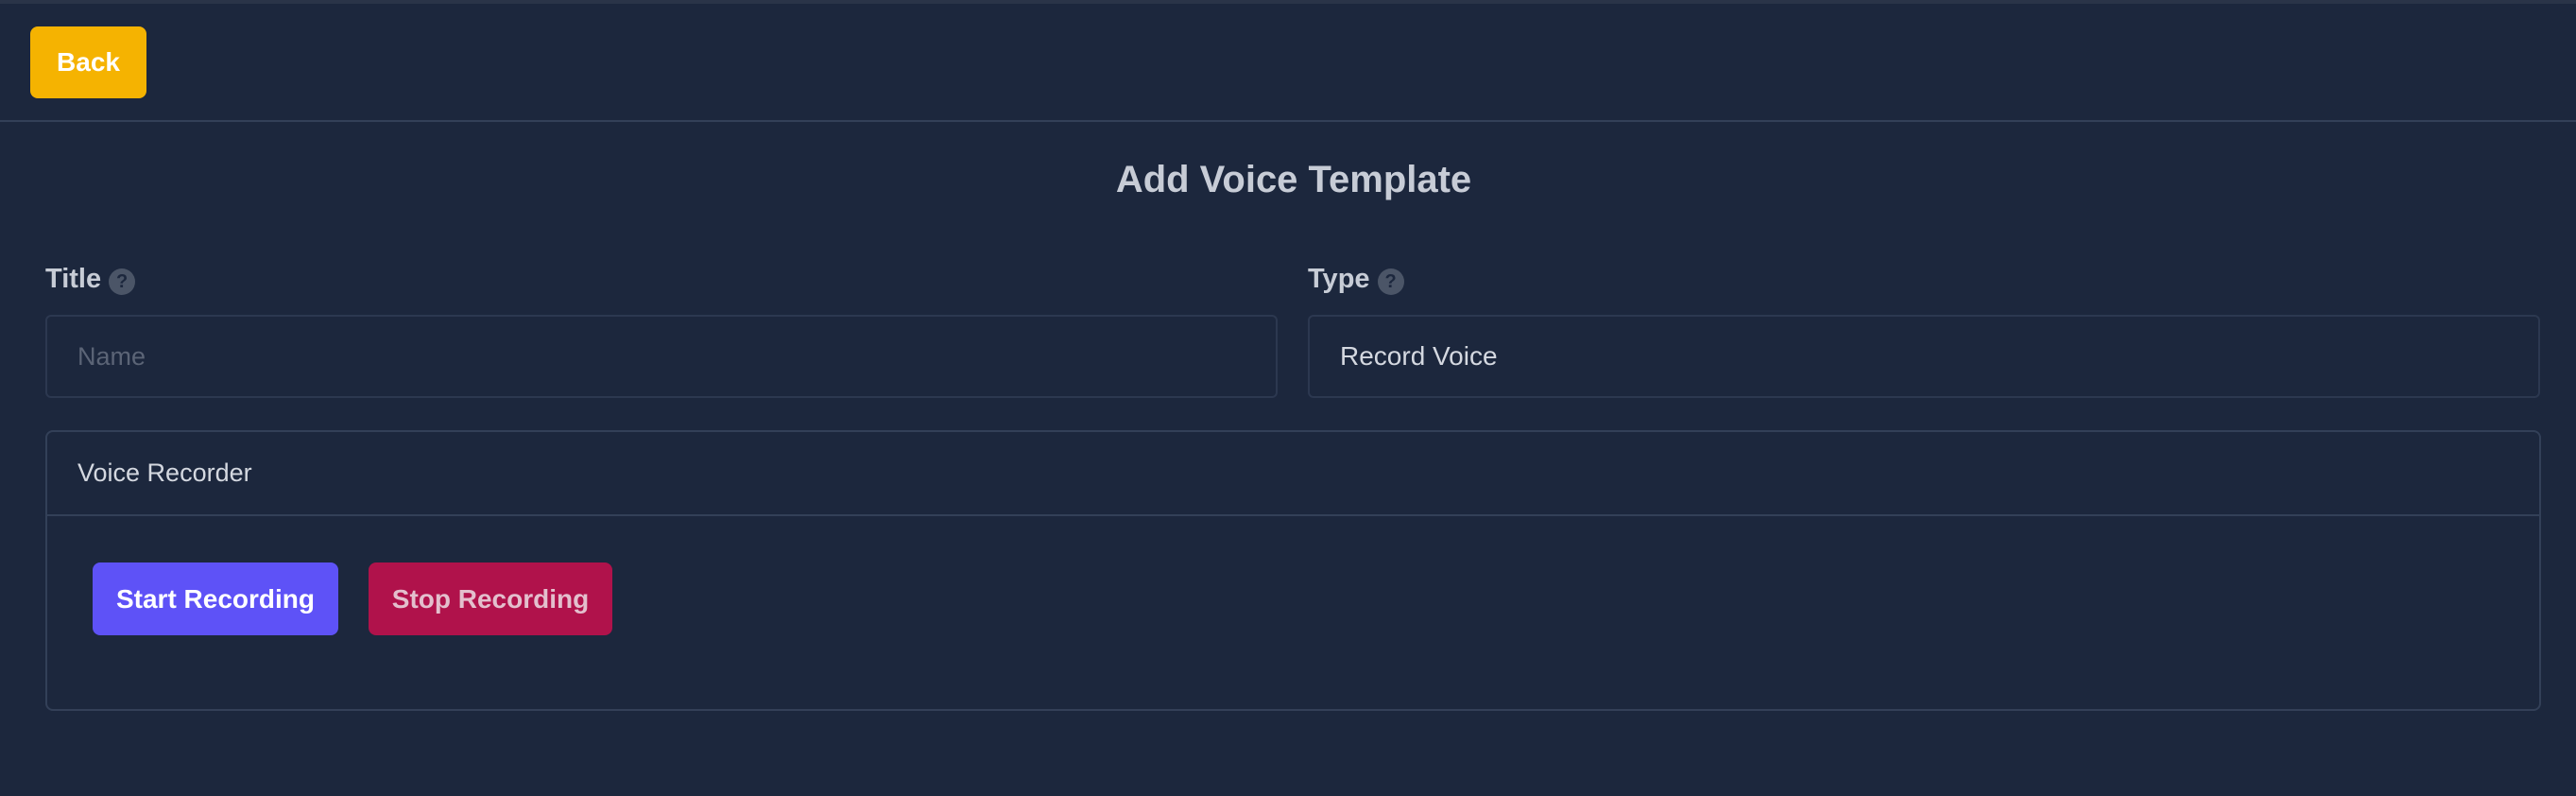 Image resolution: width=2576 pixels, height=796 pixels. I want to click on voice-recorder-header: Voice Recorder, so click(1293, 474).